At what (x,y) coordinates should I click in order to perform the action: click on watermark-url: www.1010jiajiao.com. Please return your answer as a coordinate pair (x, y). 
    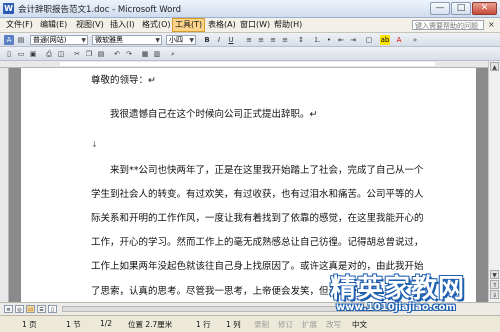
    Looking at the image, I should click on (396, 307).